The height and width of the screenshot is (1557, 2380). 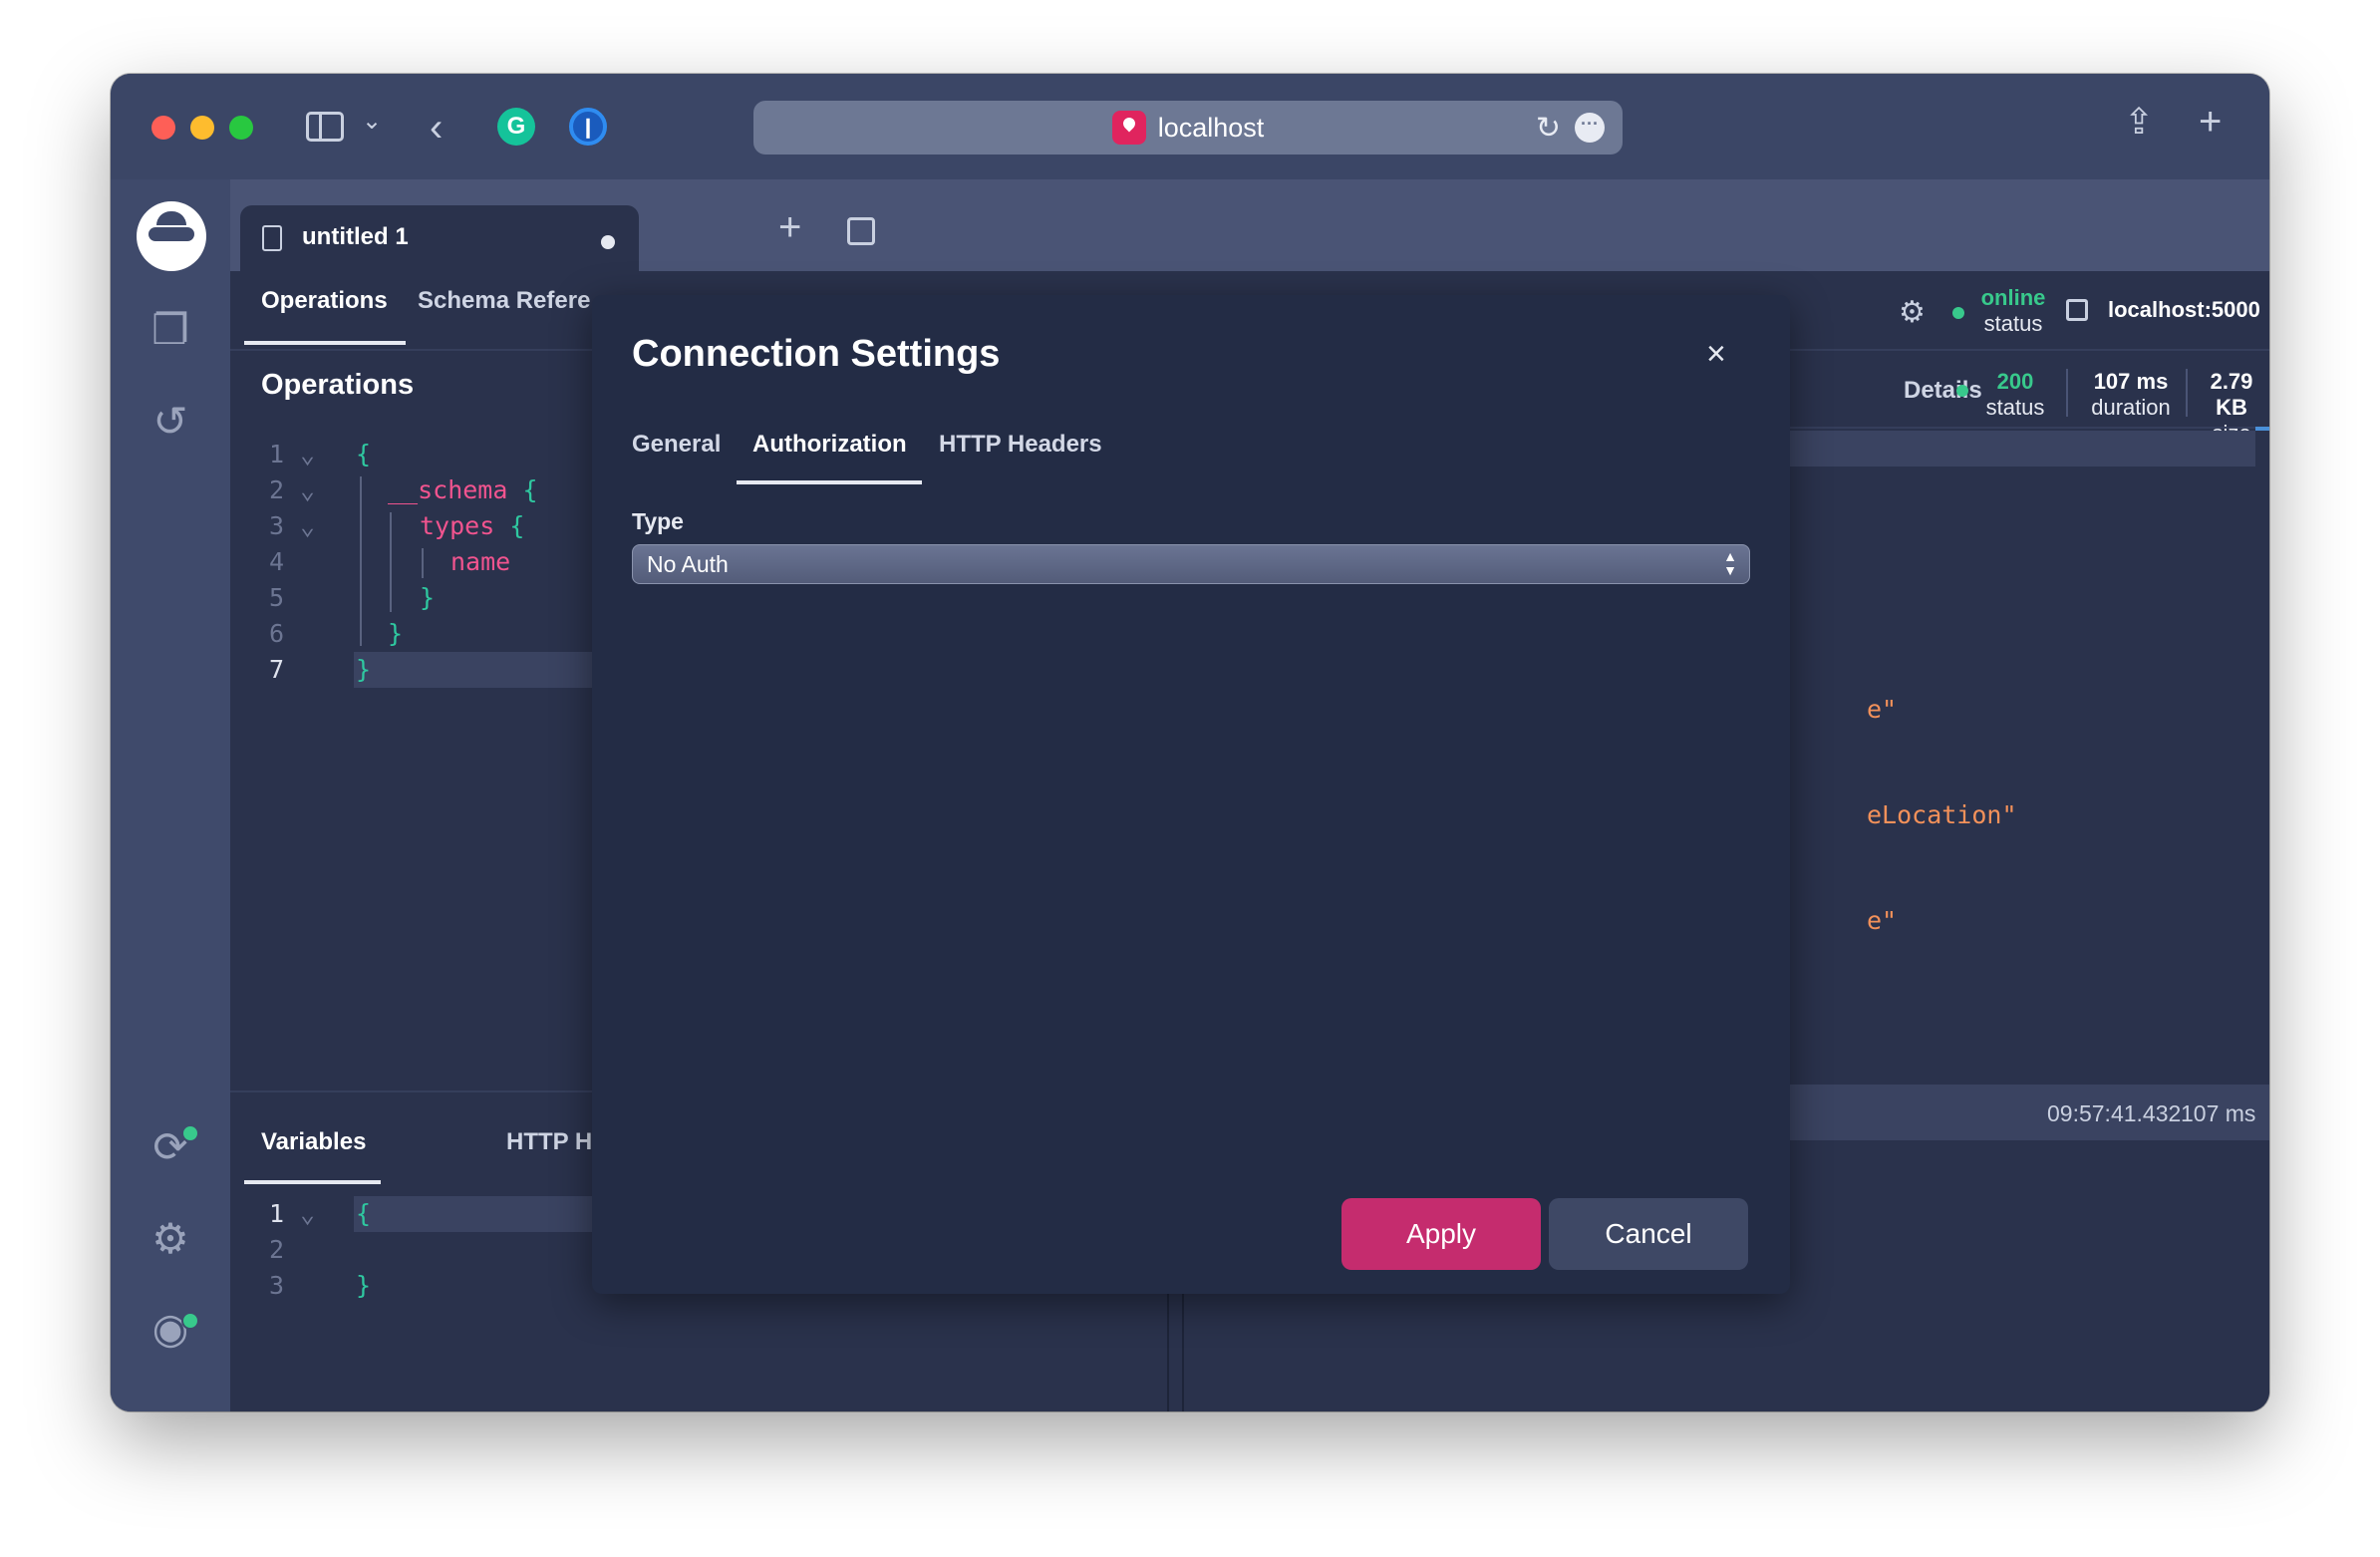 I want to click on apply-button: Apply, so click(x=1441, y=1234).